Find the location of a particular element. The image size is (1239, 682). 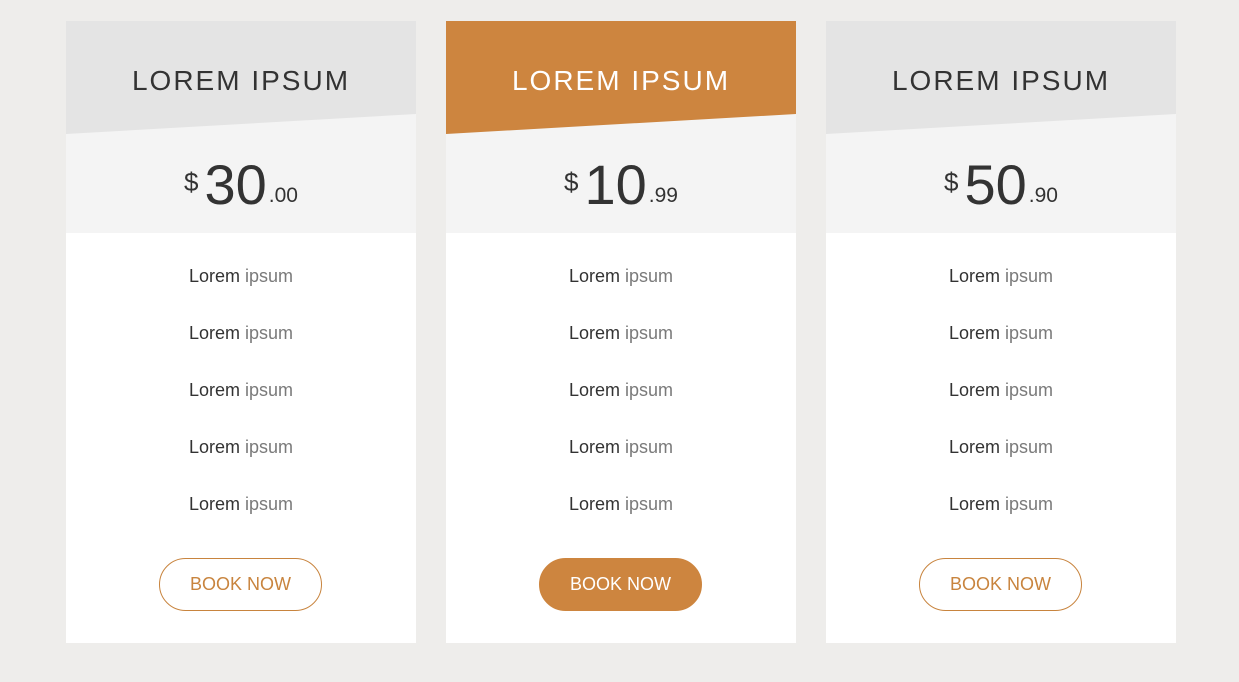

plan-price: $30.00 is located at coordinates (241, 185).